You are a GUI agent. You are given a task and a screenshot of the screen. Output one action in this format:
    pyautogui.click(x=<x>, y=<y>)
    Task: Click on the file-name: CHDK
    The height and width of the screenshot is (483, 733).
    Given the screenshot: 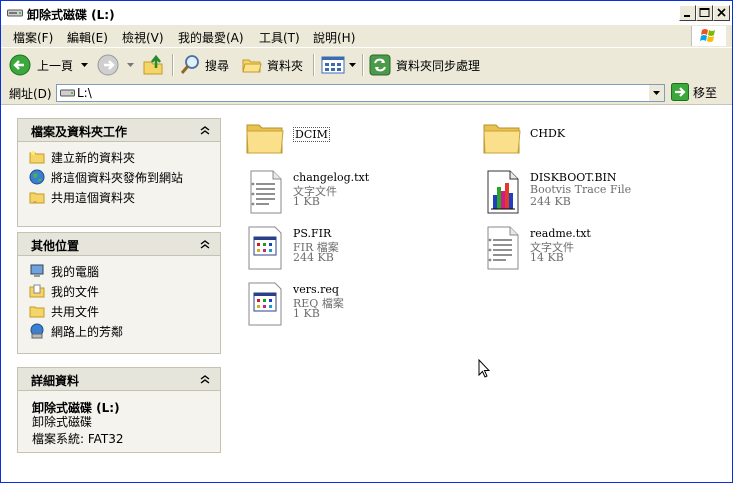 What is the action you would take?
    pyautogui.click(x=548, y=133)
    